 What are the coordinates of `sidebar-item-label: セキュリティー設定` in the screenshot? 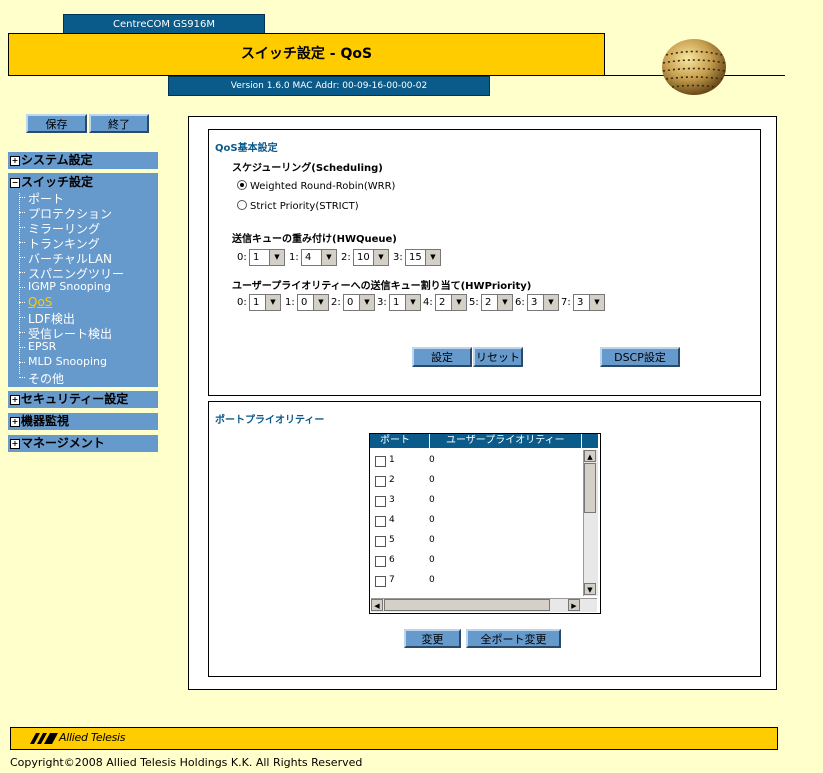 It's located at (75, 399).